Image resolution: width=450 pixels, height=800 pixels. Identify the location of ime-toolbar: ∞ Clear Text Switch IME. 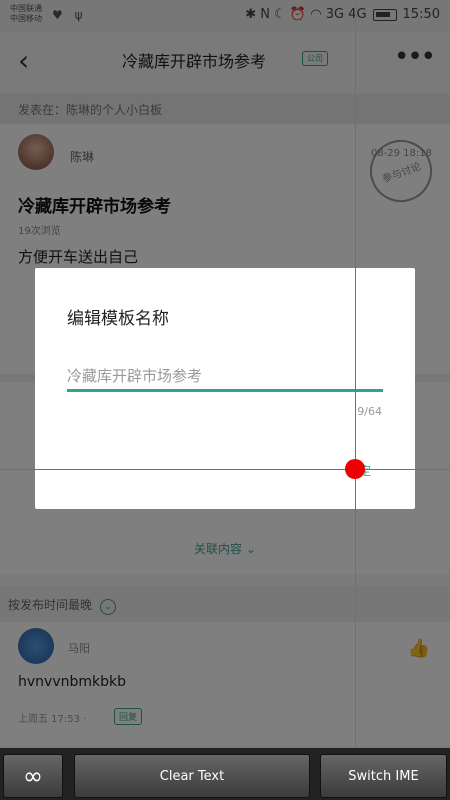
(225, 774).